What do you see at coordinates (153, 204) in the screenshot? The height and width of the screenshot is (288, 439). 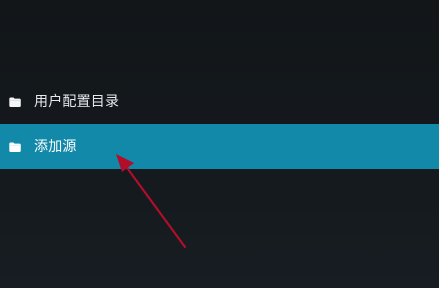 I see `arrow-line` at bounding box center [153, 204].